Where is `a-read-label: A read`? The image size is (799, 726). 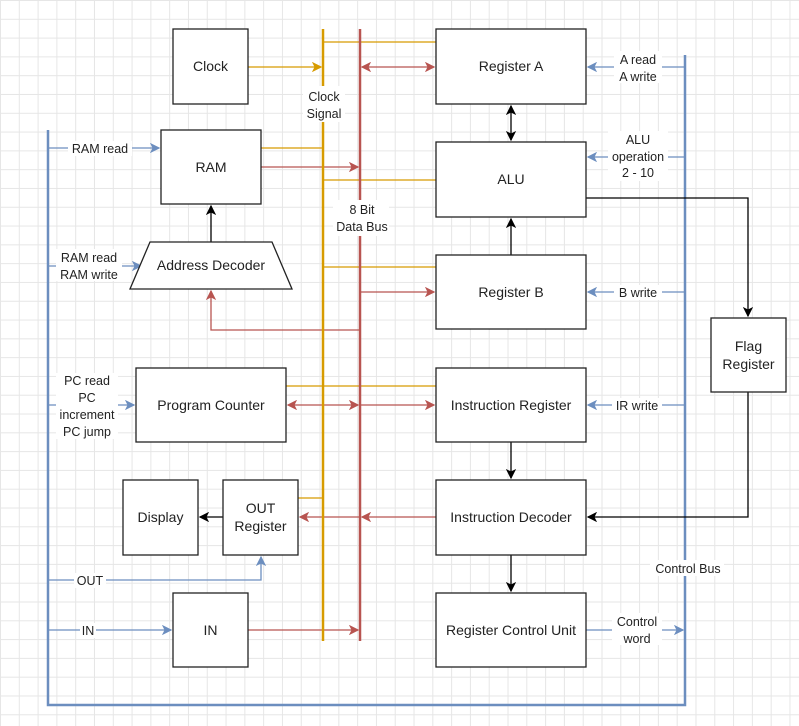
a-read-label: A read is located at coordinates (638, 60).